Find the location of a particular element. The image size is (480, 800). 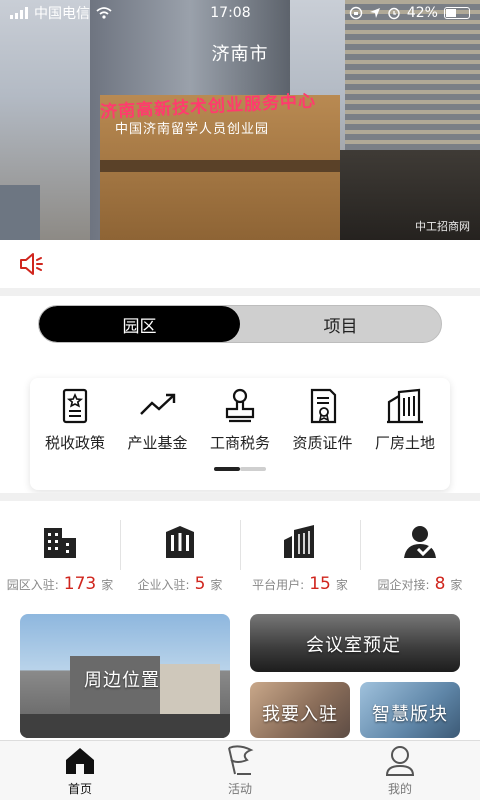

tile-meeting-room-booking: 会议室预定 is located at coordinates (355, 643).